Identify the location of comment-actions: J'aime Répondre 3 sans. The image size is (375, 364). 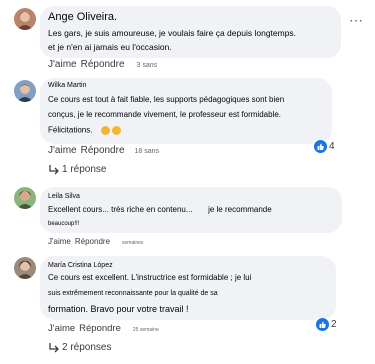
(102, 64).